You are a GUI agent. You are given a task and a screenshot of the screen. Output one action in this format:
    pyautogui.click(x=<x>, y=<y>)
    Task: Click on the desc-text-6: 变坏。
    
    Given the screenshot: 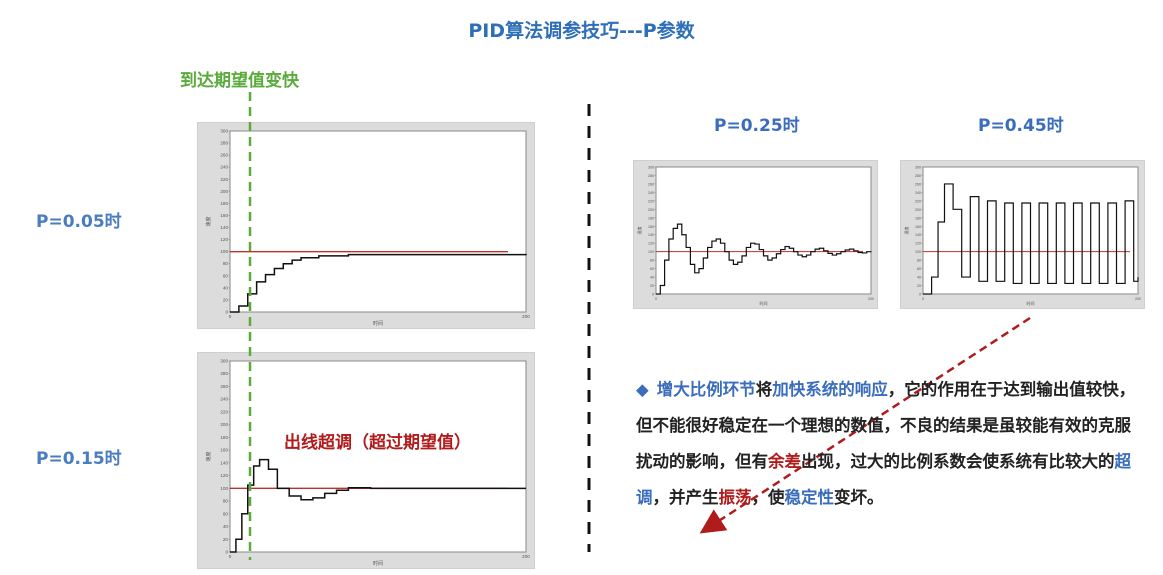 What is the action you would take?
    pyautogui.click(x=859, y=497)
    